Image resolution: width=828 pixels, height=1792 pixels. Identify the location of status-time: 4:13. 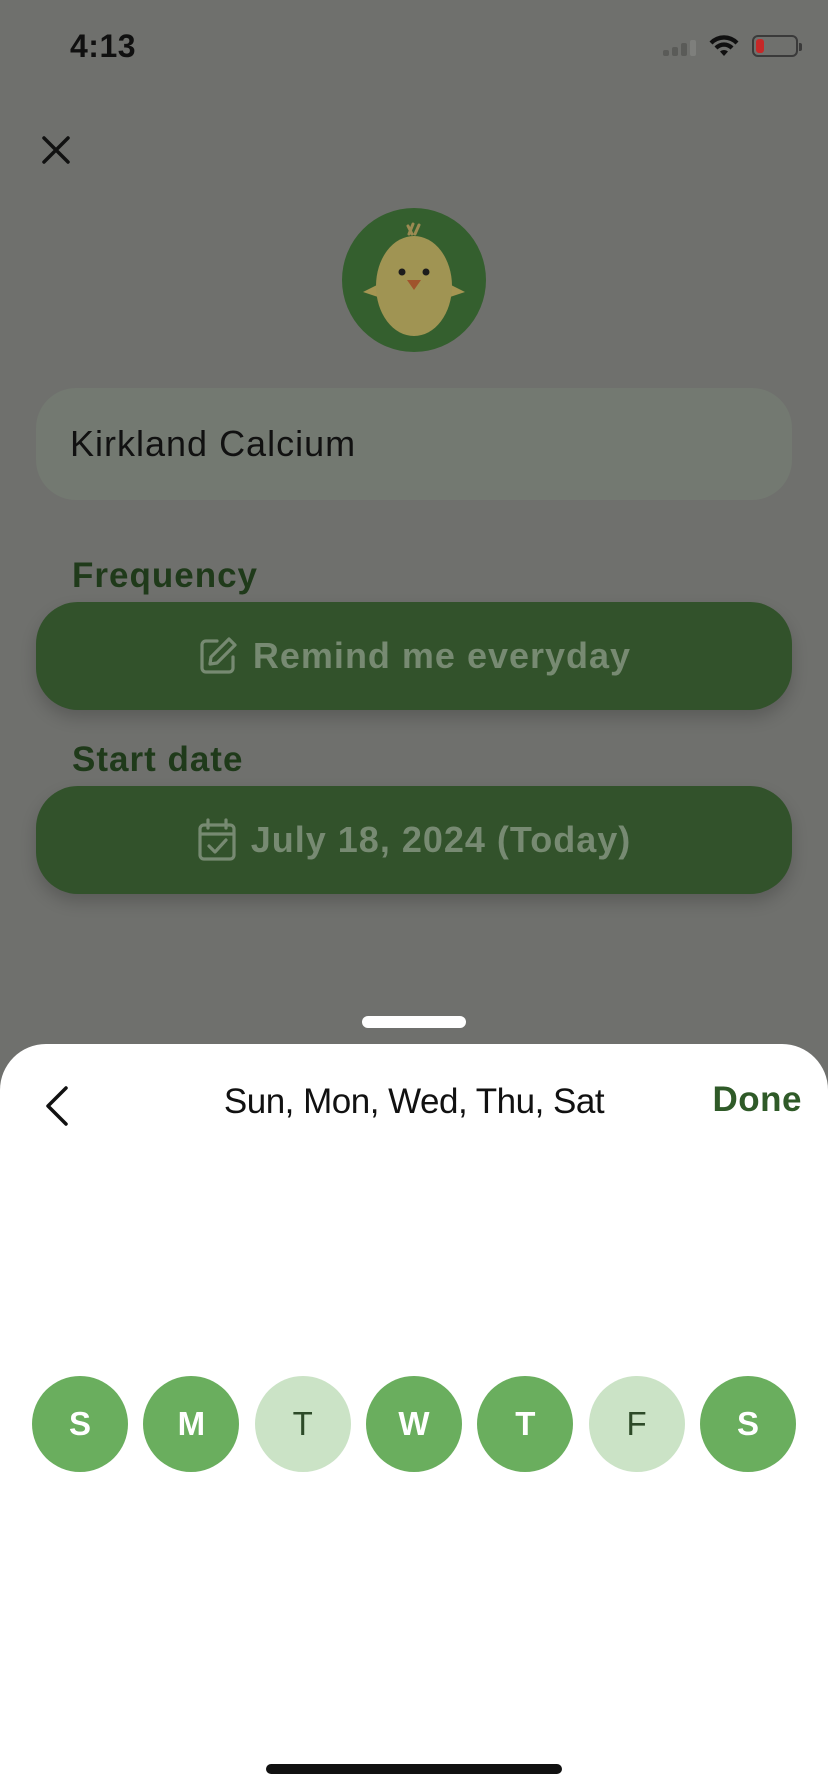
(103, 46).